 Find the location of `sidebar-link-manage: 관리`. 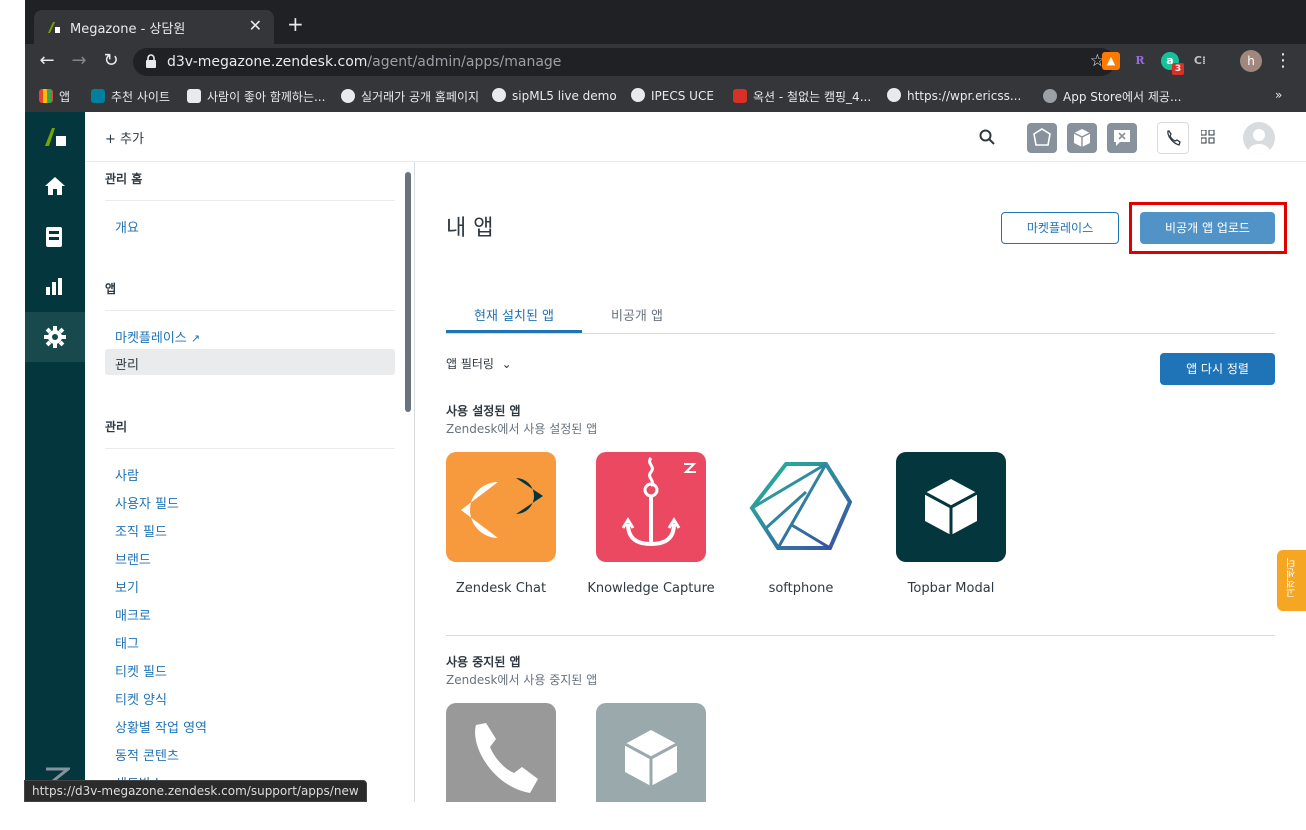

sidebar-link-manage: 관리 is located at coordinates (250, 362).